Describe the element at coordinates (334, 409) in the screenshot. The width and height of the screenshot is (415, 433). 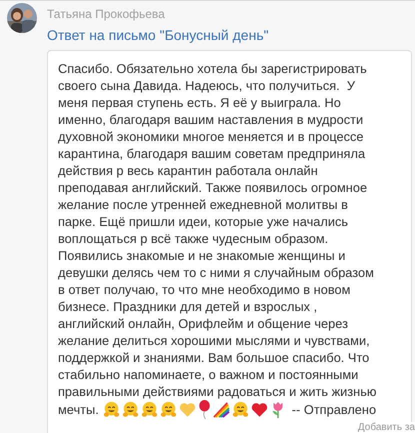
I see `signature-text: -- Отправлено` at that location.